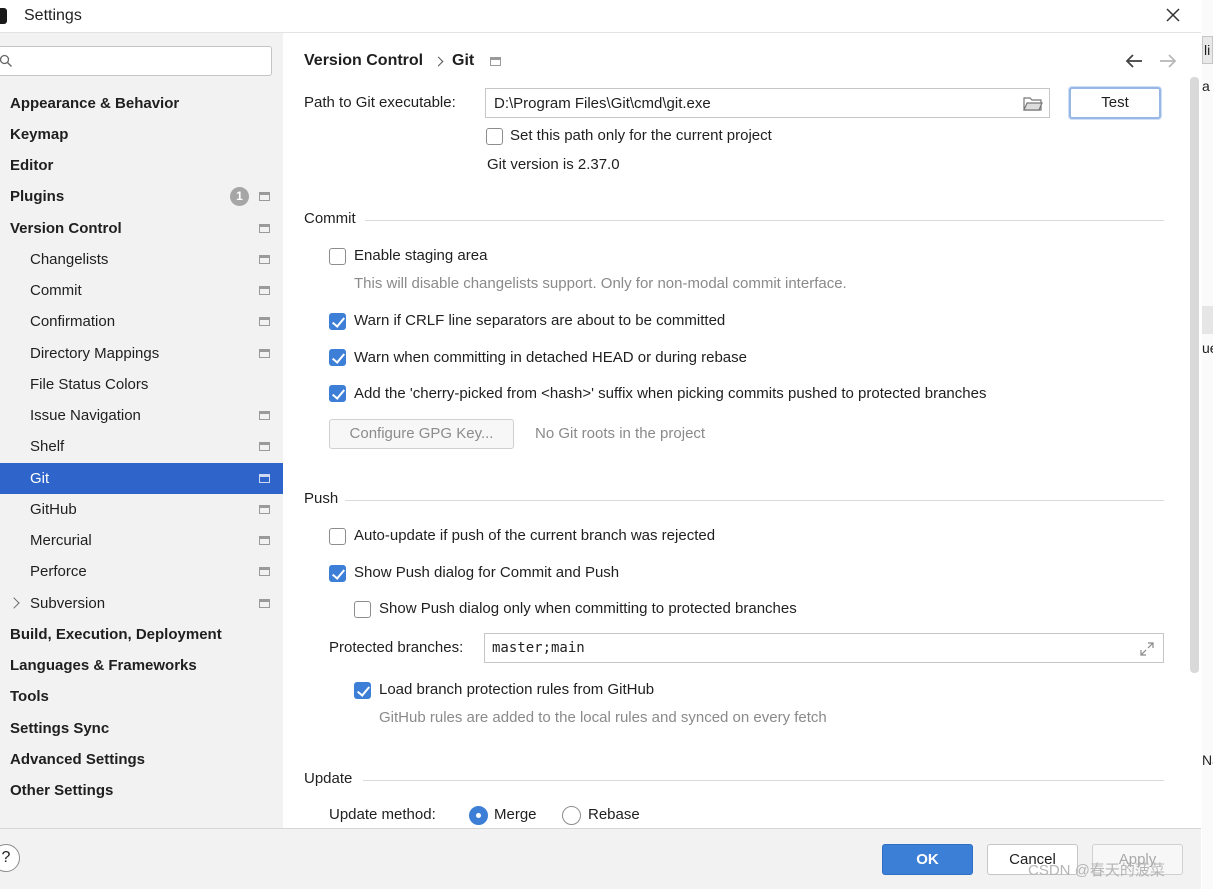  Describe the element at coordinates (396, 647) in the screenshot. I see `protected-branches-label: Protected branches:` at that location.